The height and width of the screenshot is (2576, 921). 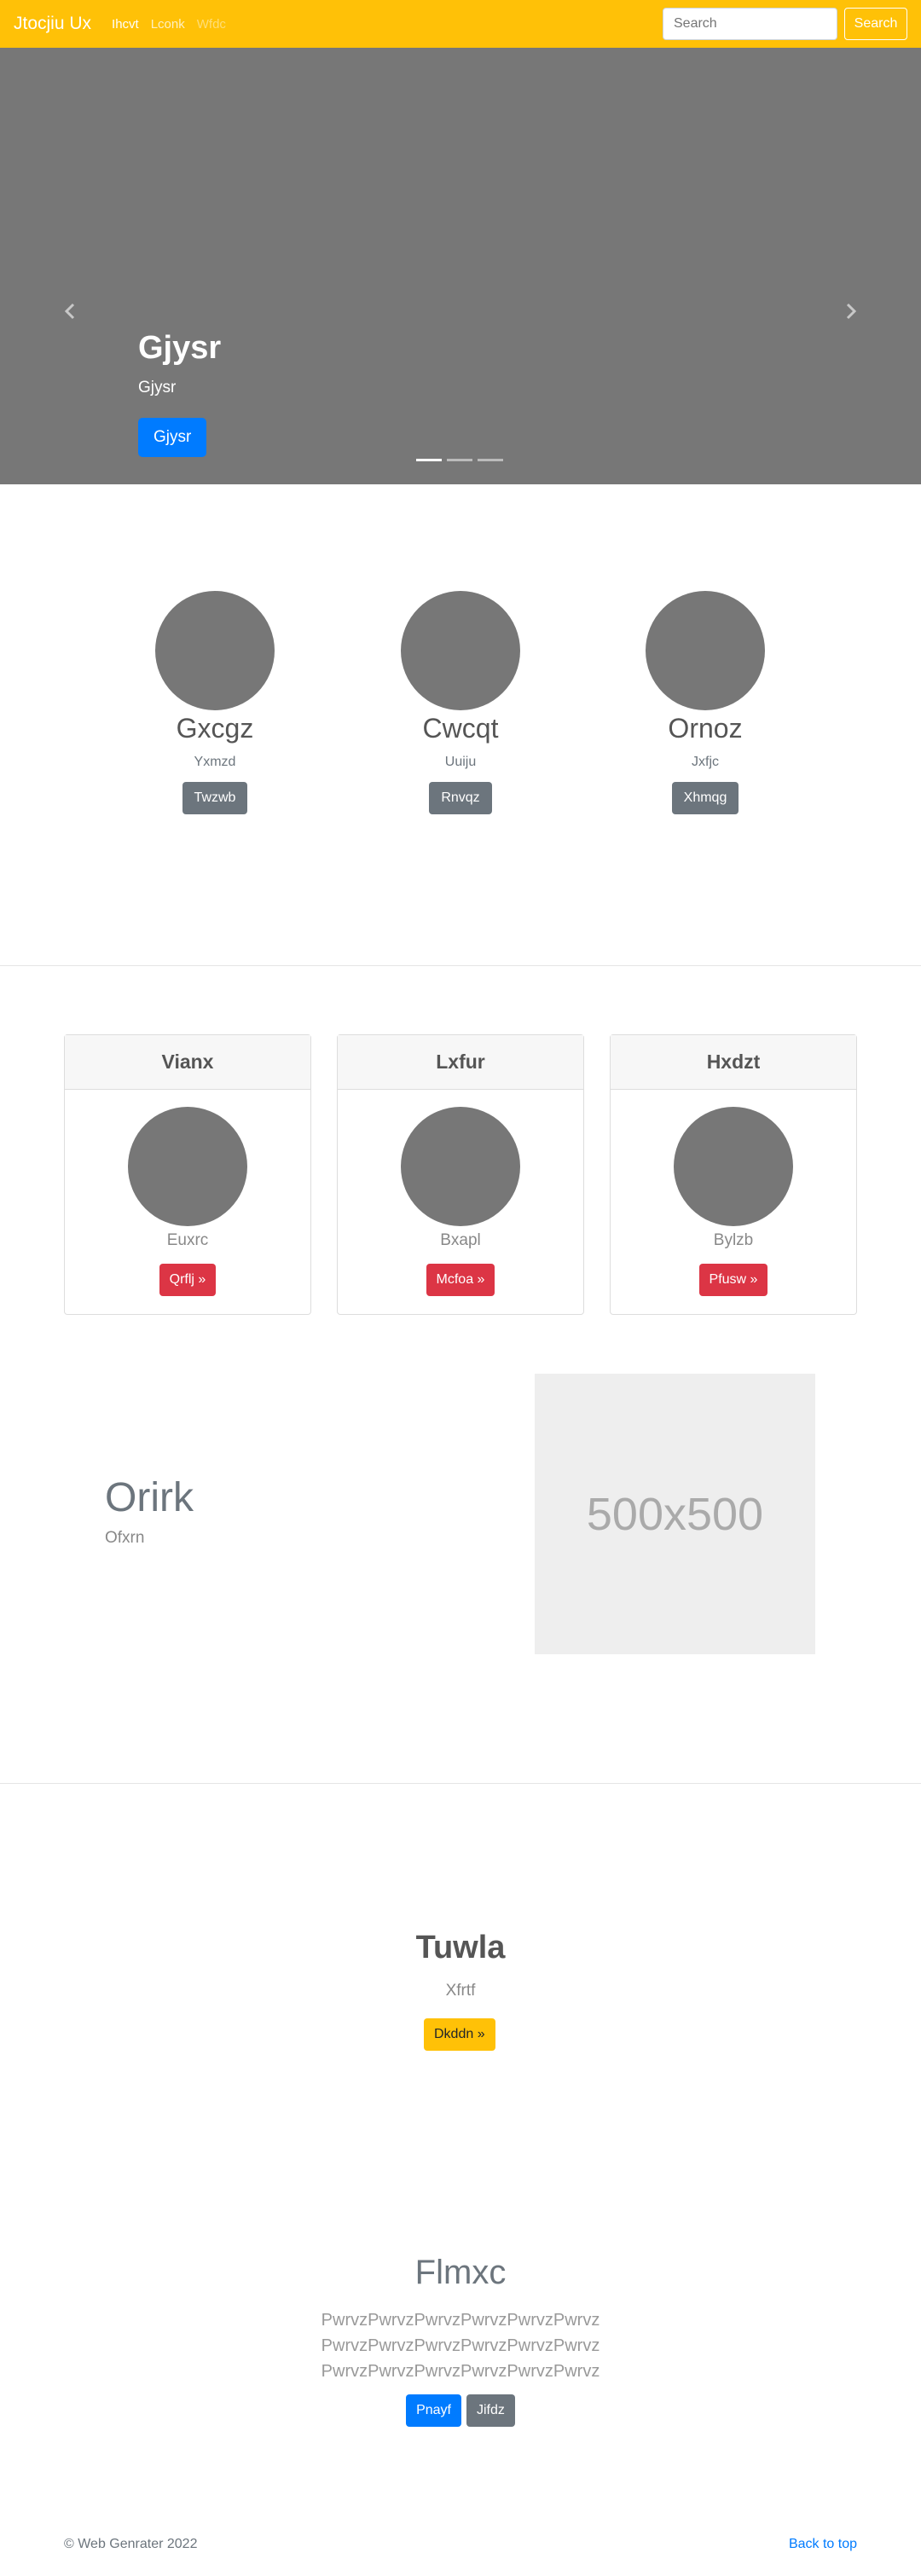 What do you see at coordinates (131, 2544) in the screenshot?
I see `footer-copyright: © Web Genrater 2022` at bounding box center [131, 2544].